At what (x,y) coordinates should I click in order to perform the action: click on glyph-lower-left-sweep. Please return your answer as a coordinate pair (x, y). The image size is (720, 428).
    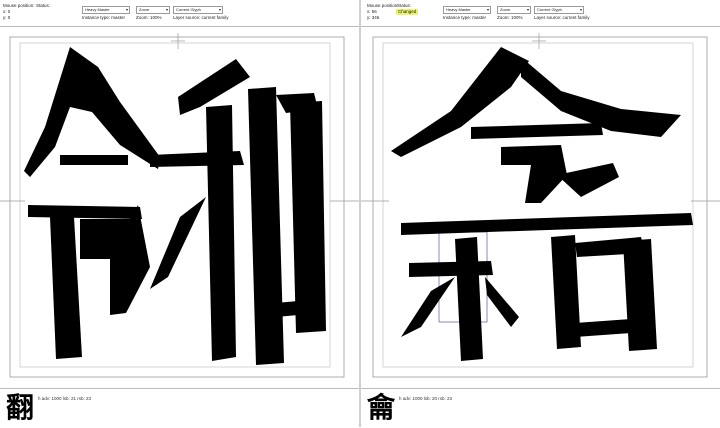
    Looking at the image, I should click on (428, 307).